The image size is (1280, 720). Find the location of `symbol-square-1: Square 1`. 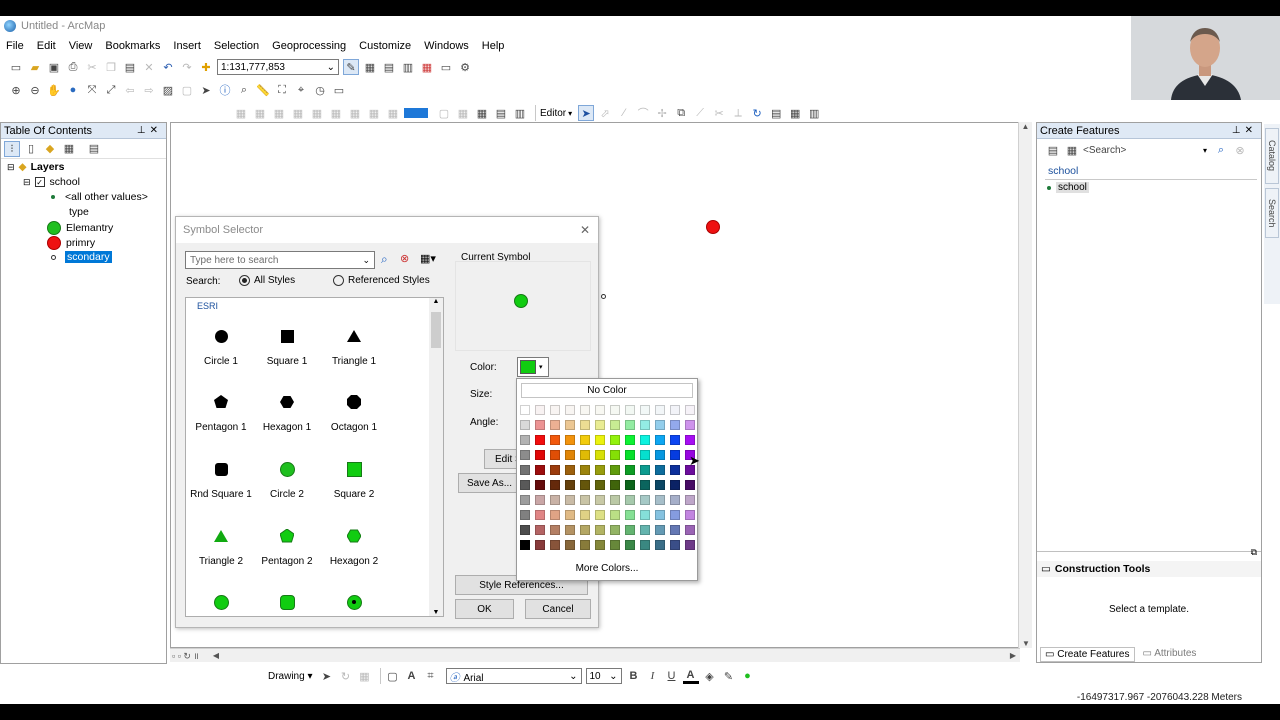

symbol-square-1: Square 1 is located at coordinates (287, 345).